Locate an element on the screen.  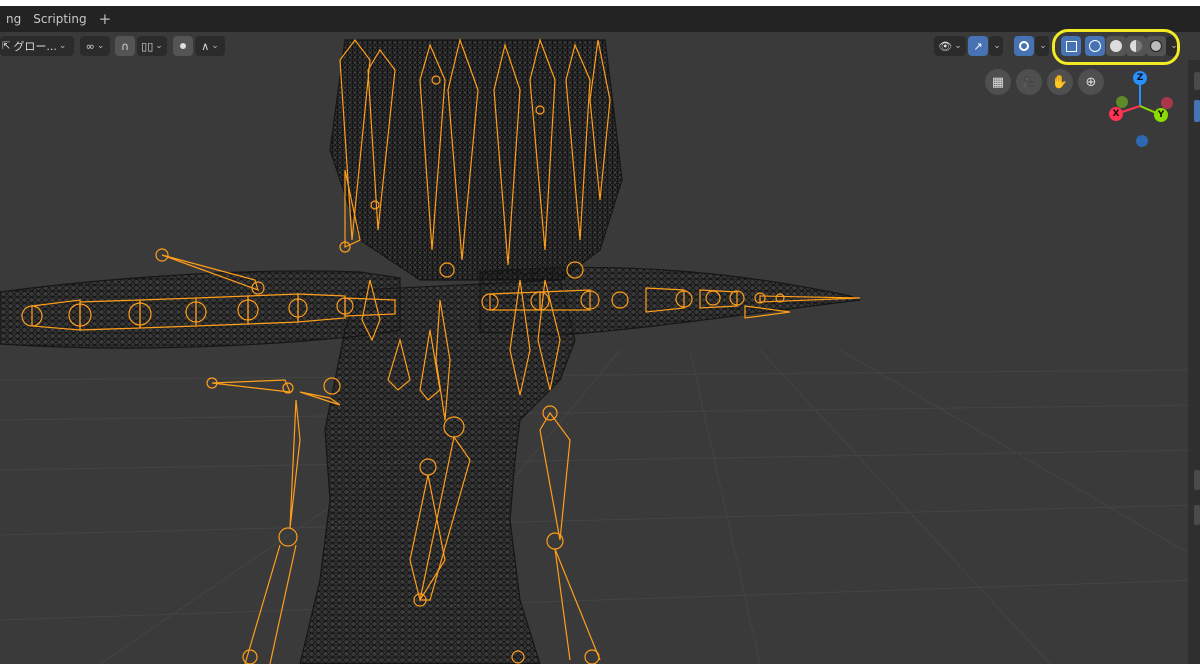
falloff-curve-icon: ∧ is located at coordinates (205, 46).